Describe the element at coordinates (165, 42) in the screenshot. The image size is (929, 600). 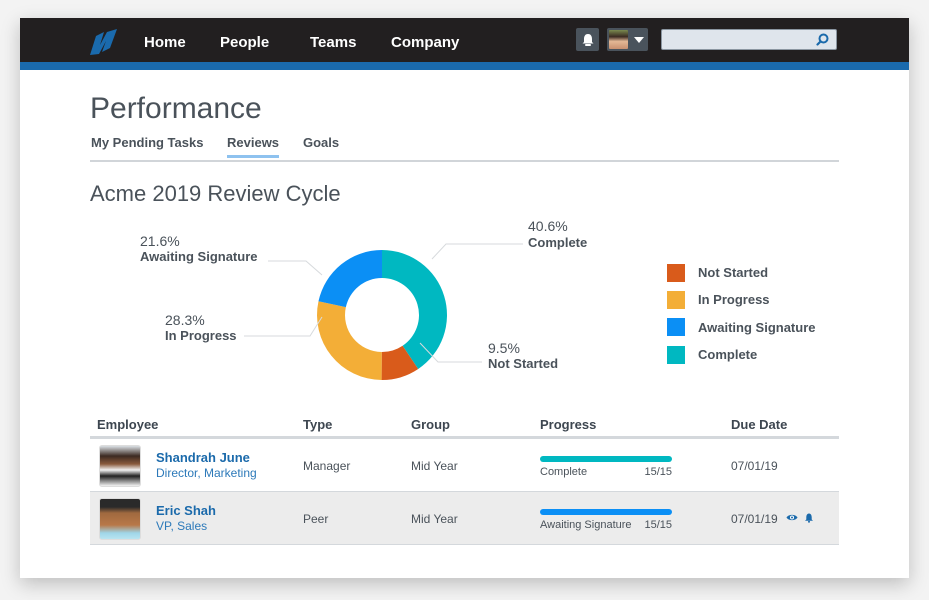
I see `nav-home: Home` at that location.